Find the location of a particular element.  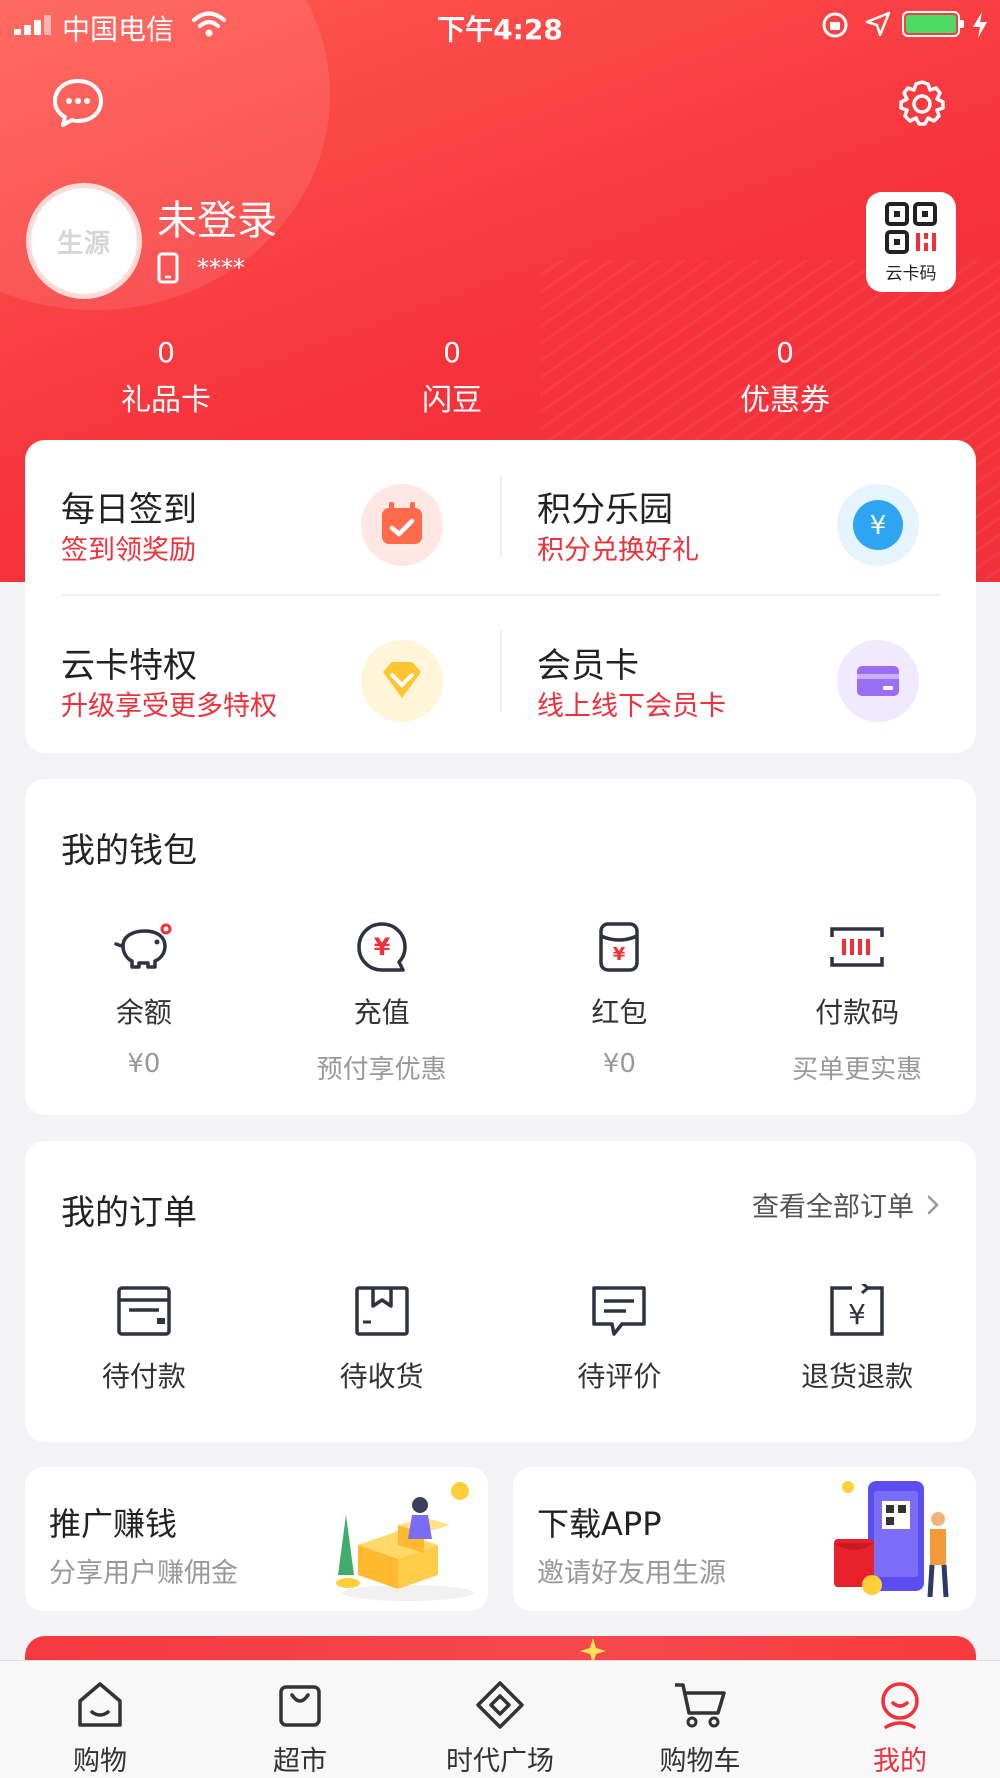

piggy-bank-icon is located at coordinates (143, 946).